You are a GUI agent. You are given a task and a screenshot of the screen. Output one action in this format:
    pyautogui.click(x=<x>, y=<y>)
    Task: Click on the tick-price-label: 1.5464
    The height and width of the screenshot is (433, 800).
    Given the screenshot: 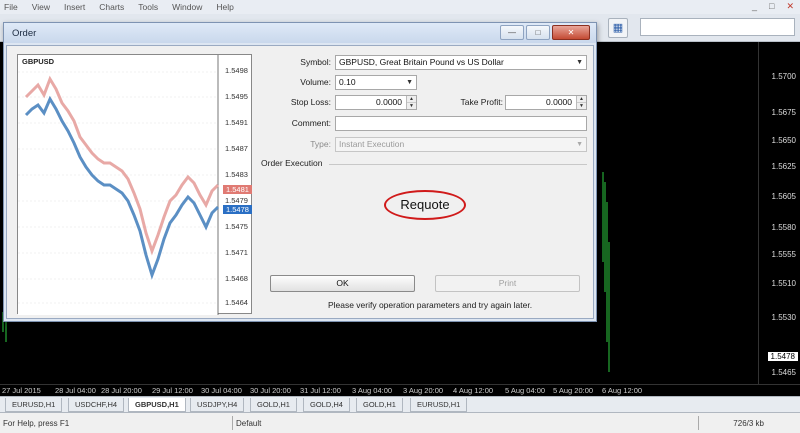 What is the action you would take?
    pyautogui.click(x=236, y=302)
    